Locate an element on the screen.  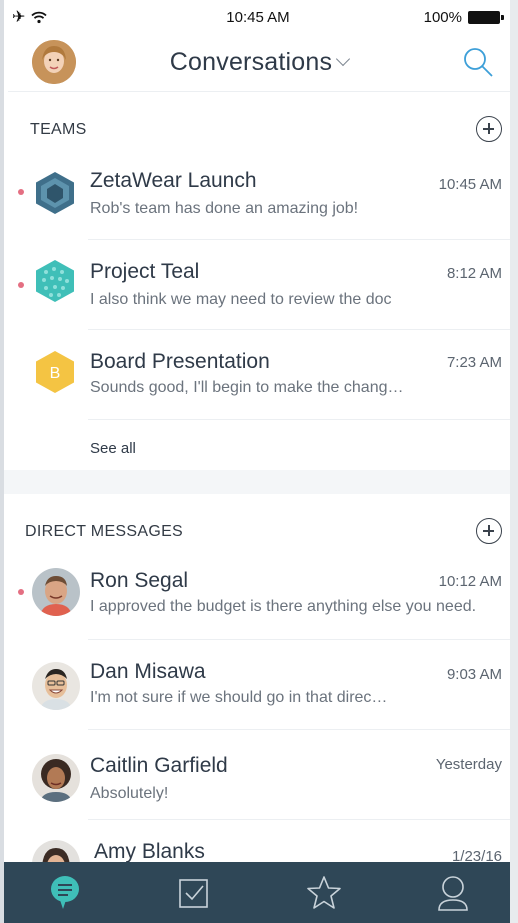
team-name: Board Presentation is located at coordinates (180, 361).